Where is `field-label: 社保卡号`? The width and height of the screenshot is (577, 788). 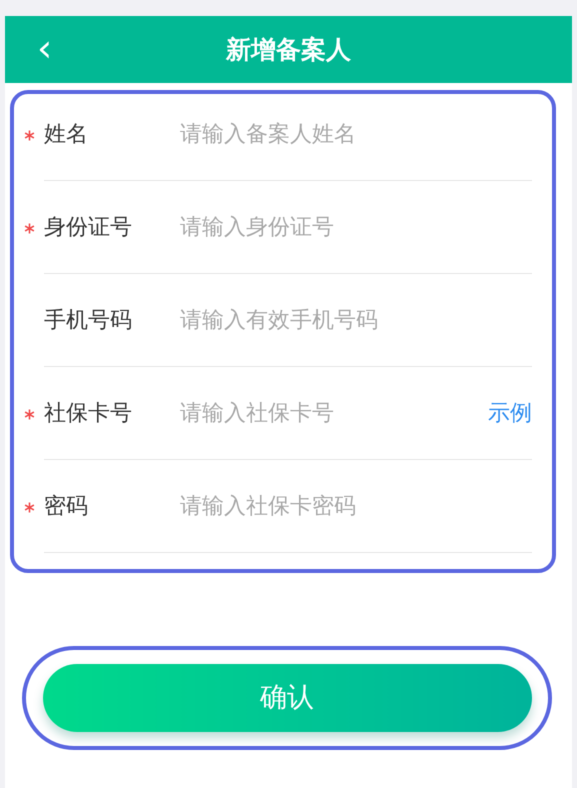
field-label: 社保卡号 is located at coordinates (88, 414).